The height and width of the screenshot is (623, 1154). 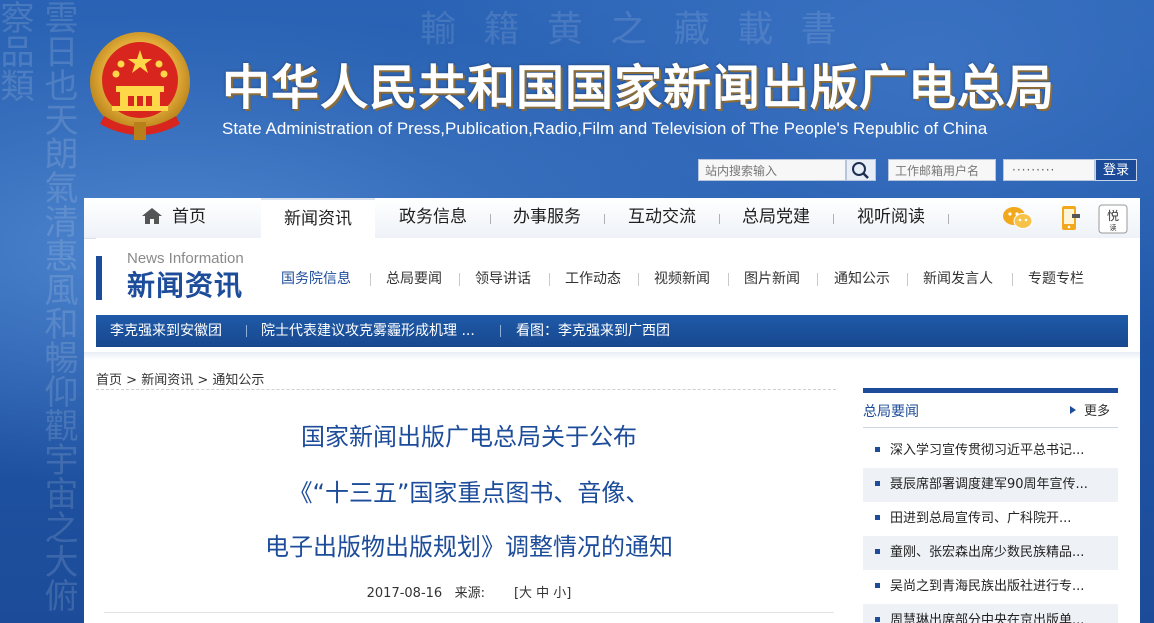 What do you see at coordinates (316, 278) in the screenshot?
I see `subnav-item-state-council: 国务院信息` at bounding box center [316, 278].